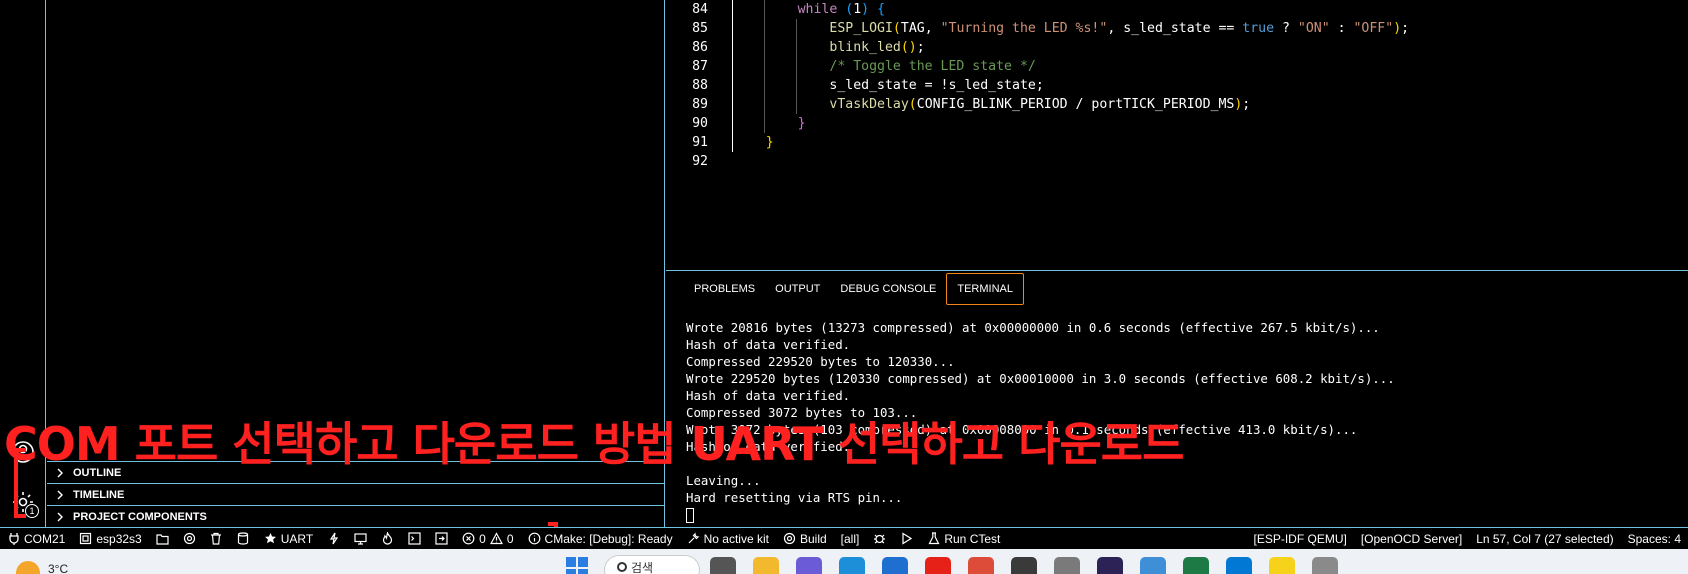 This screenshot has height=574, width=1688. Describe the element at coordinates (360, 539) in the screenshot. I see `status-monitor` at that location.